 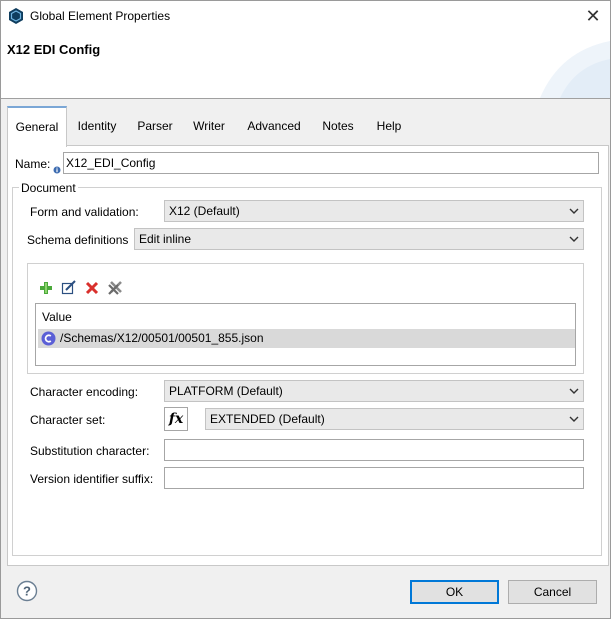 I want to click on schema-definitions-select: Edit inline, so click(x=359, y=239).